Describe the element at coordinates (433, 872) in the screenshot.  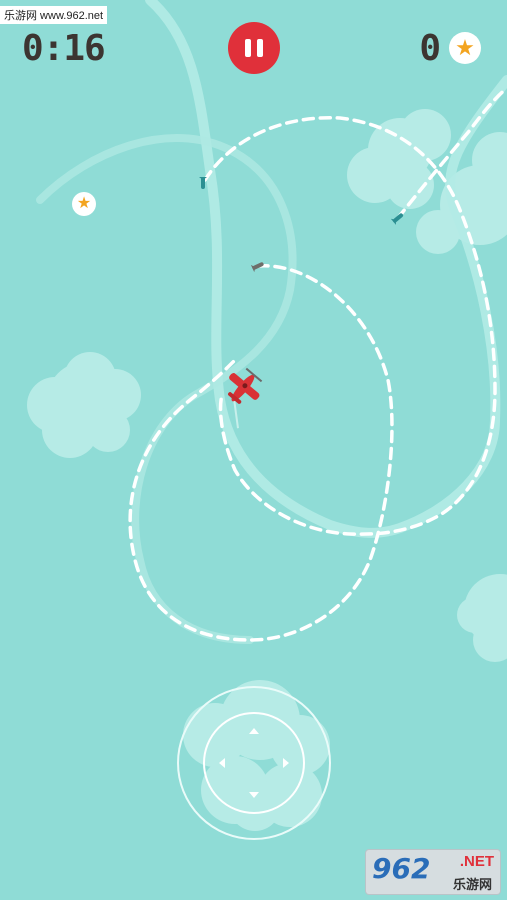
I see `site-logo: 962 .NET 乐游网` at that location.